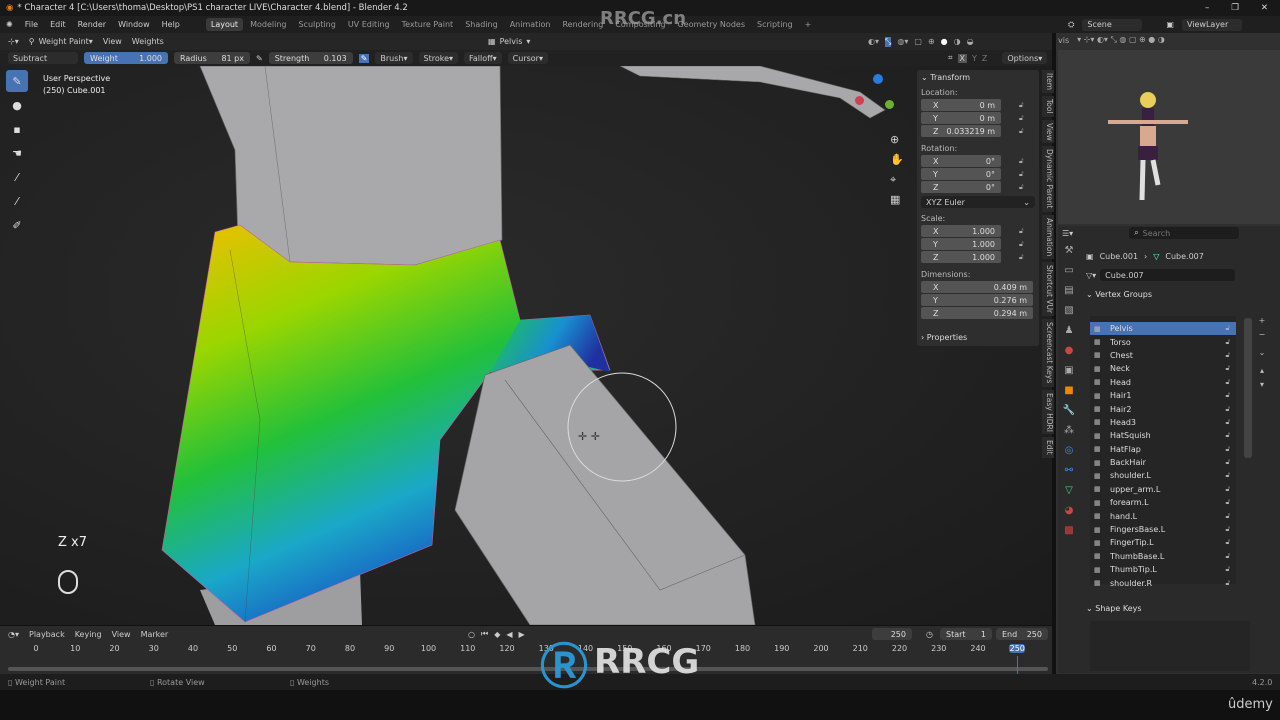  Describe the element at coordinates (92, 24) in the screenshot. I see `menu-render: Render` at that location.